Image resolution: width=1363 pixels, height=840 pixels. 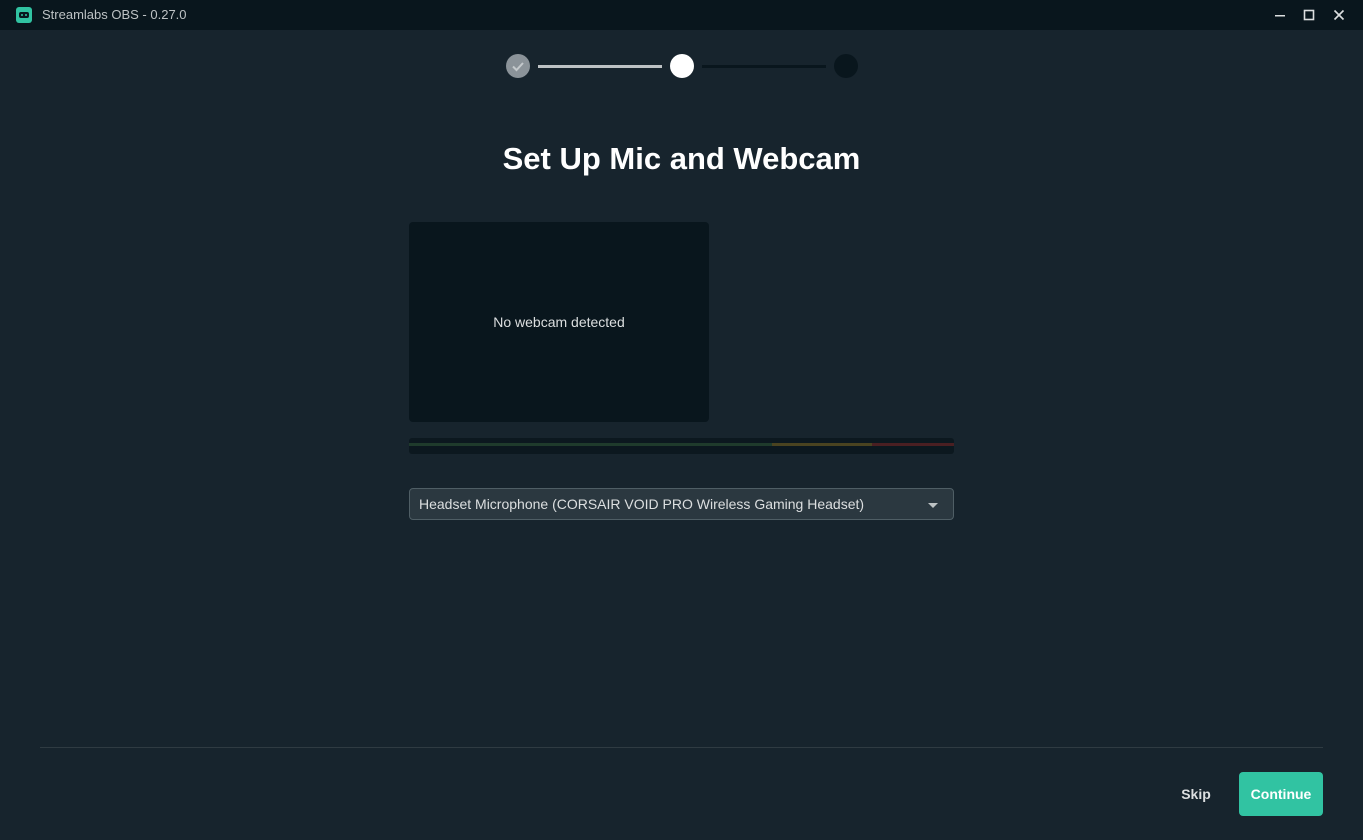 What do you see at coordinates (822, 444) in the screenshot?
I see `meter-yellow-zone` at bounding box center [822, 444].